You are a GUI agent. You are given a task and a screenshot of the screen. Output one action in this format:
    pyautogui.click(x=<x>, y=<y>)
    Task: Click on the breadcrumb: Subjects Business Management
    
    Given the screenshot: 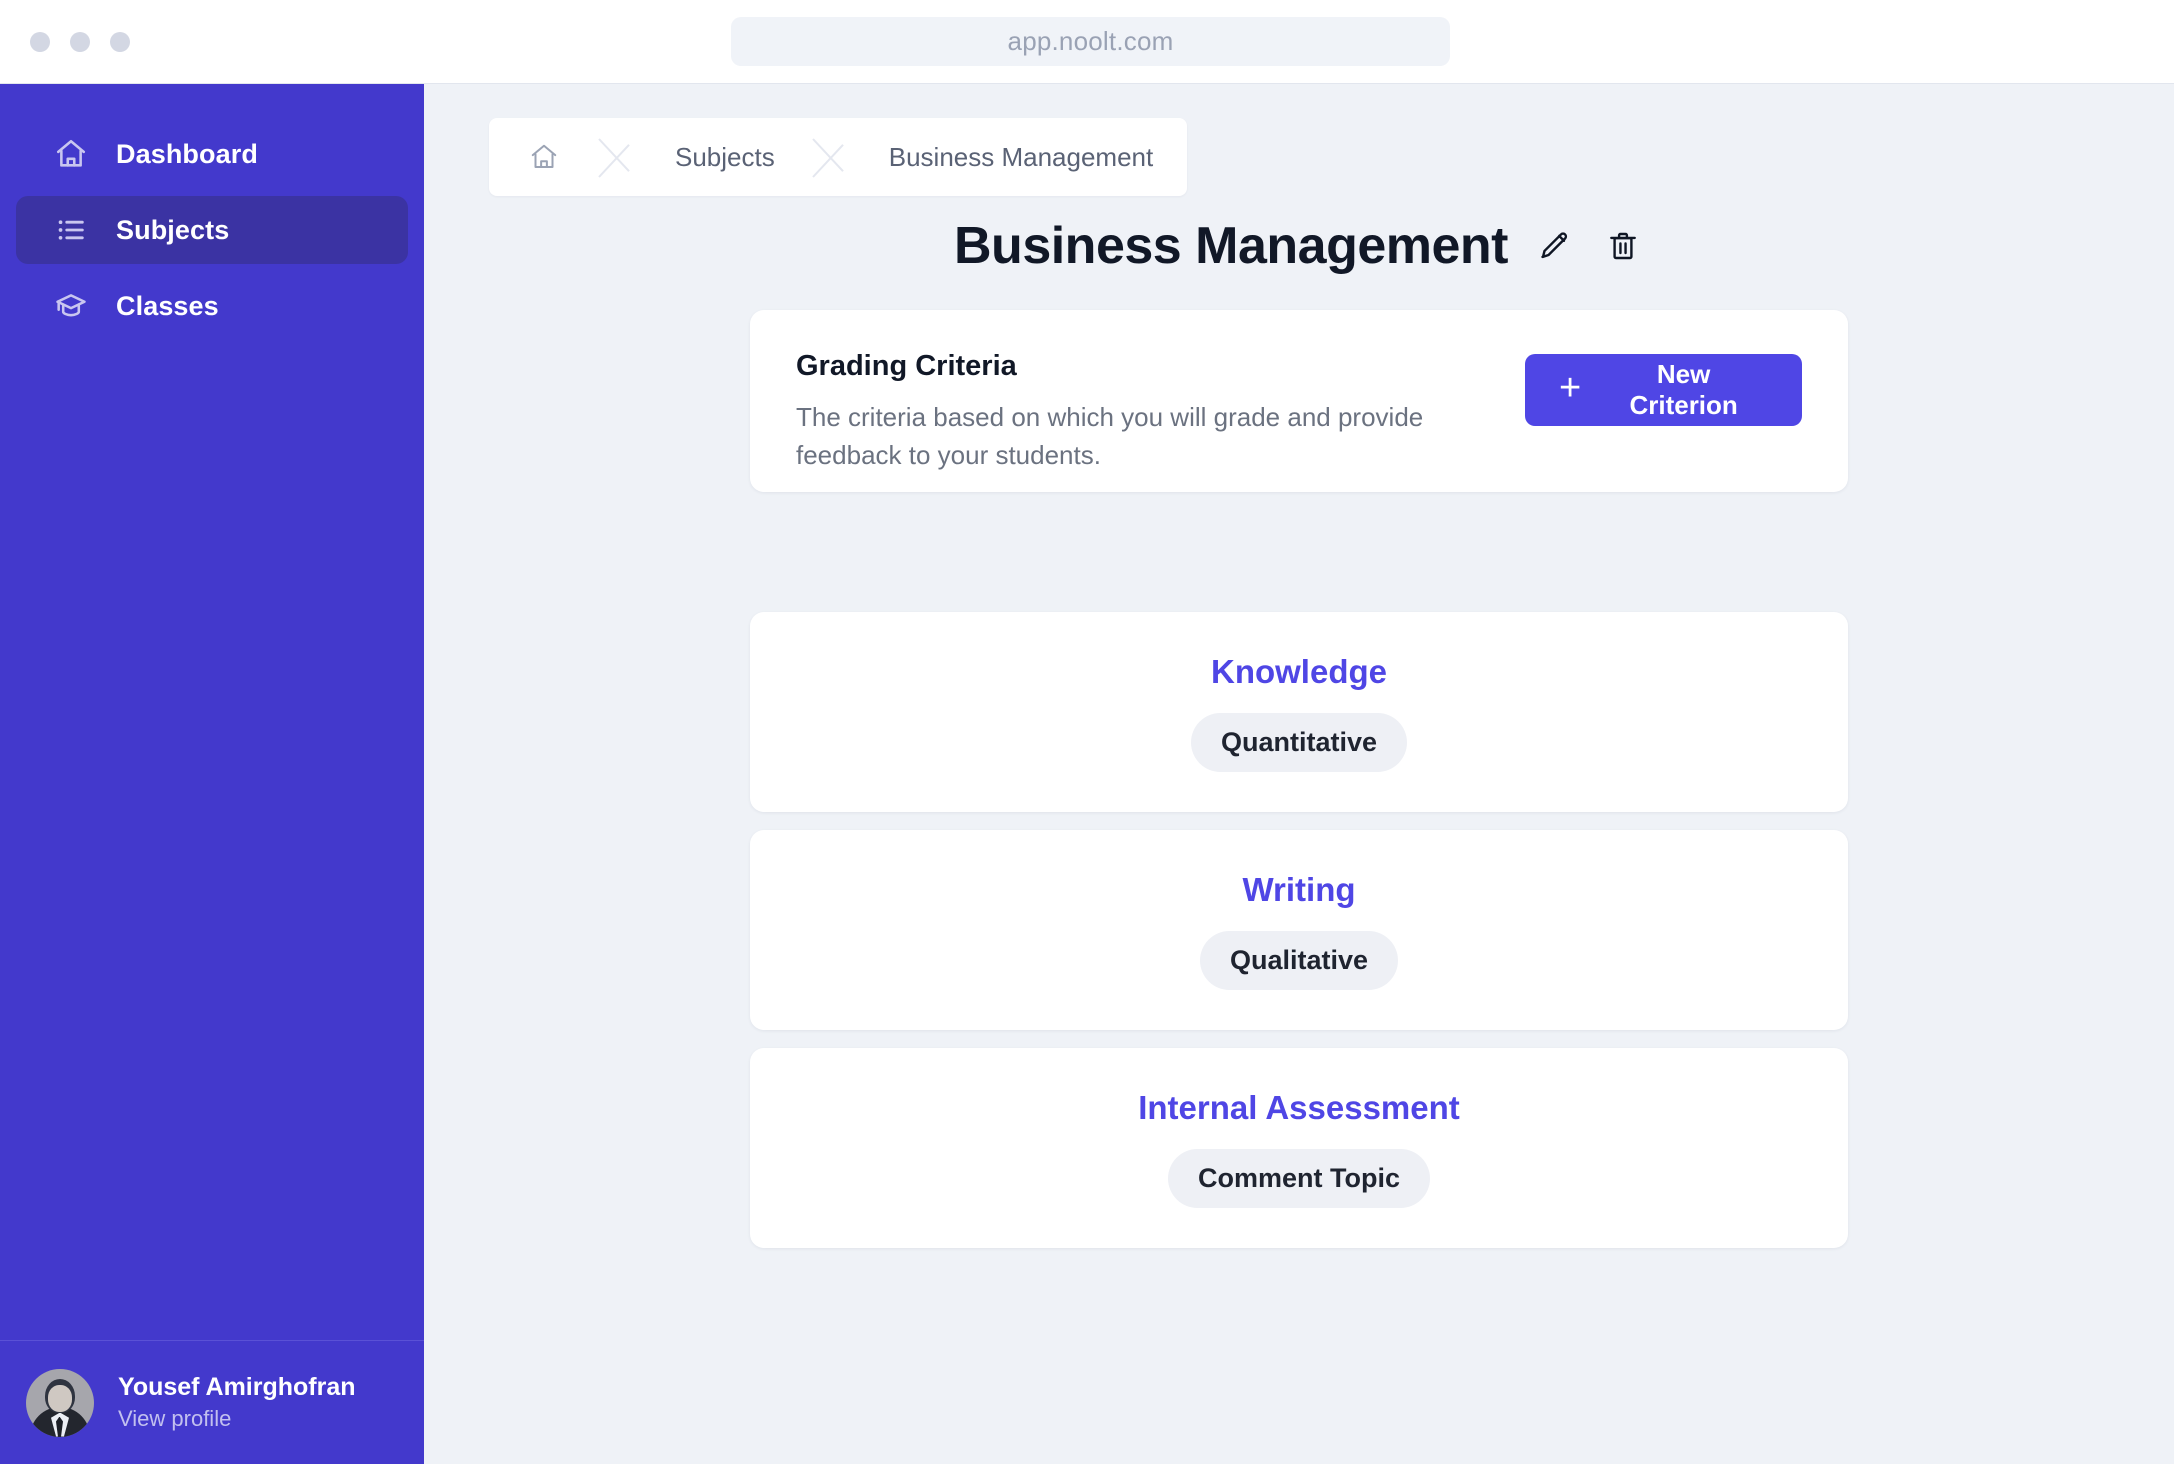 What is the action you would take?
    pyautogui.click(x=838, y=157)
    